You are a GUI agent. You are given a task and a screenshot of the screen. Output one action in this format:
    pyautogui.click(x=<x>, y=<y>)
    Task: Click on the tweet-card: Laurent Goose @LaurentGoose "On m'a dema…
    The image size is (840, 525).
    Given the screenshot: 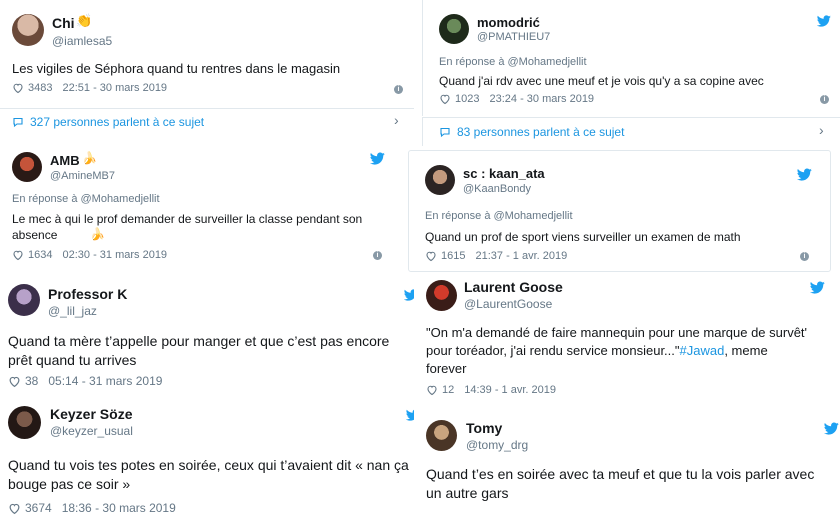 What is the action you would take?
    pyautogui.click(x=628, y=338)
    